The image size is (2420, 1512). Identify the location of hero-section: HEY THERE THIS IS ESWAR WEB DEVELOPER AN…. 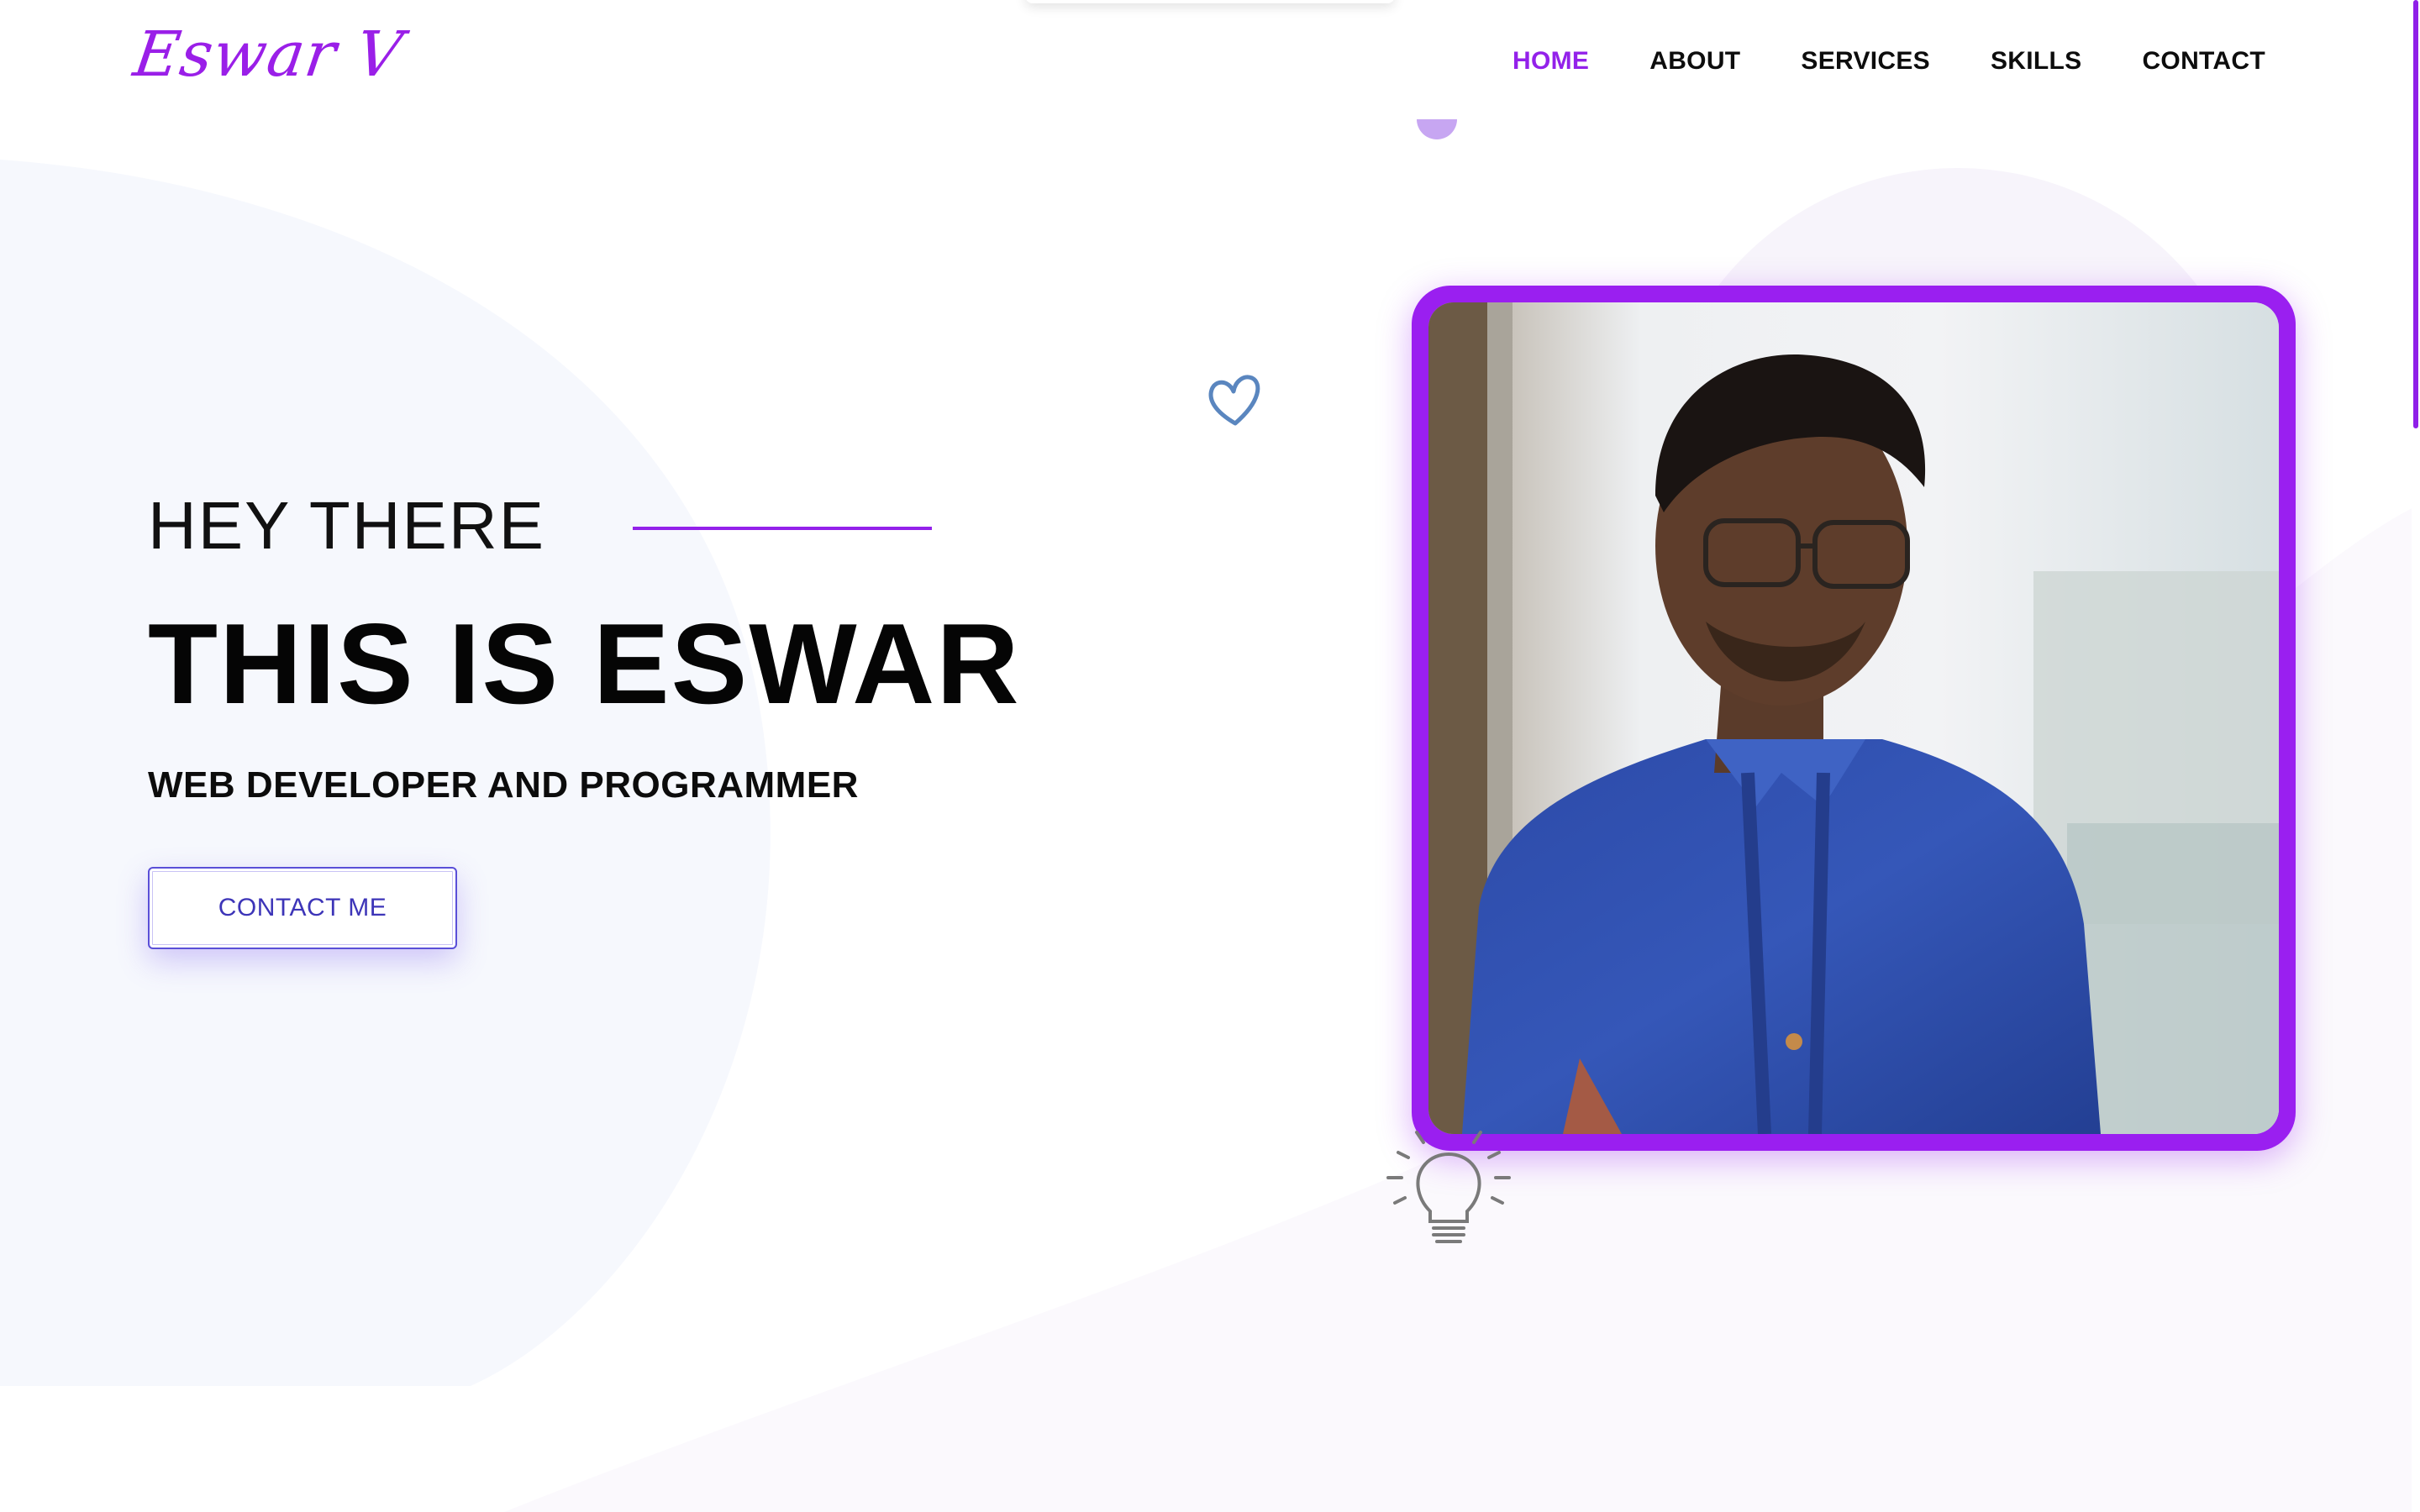
(584, 718).